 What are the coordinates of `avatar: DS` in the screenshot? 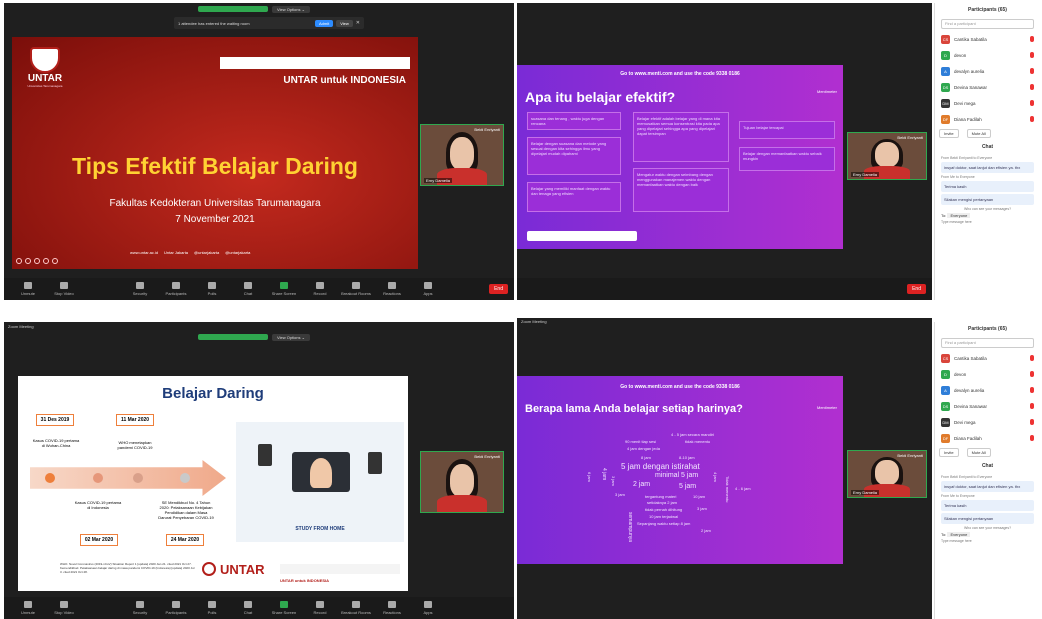 It's located at (945, 406).